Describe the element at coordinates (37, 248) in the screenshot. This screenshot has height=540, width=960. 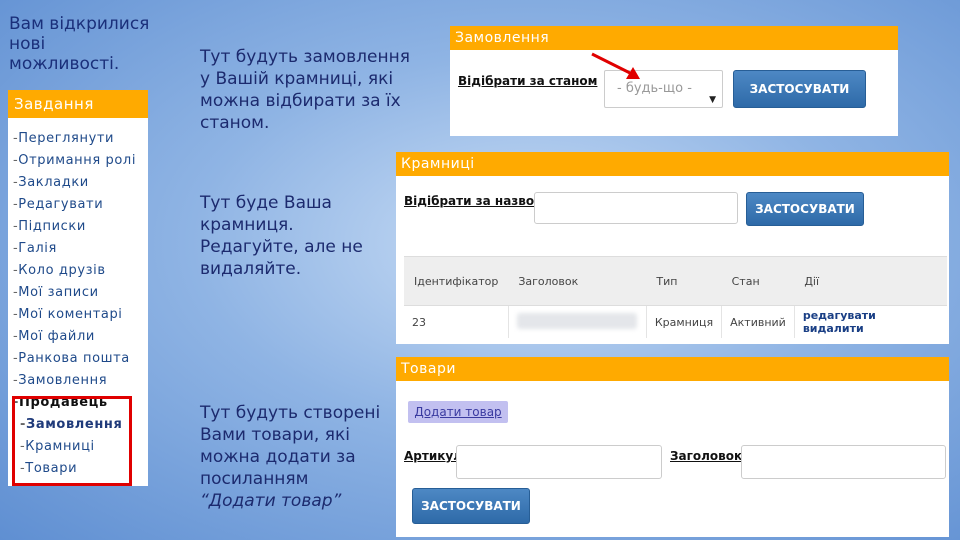
I see `sidebar-item-label: Галія` at that location.